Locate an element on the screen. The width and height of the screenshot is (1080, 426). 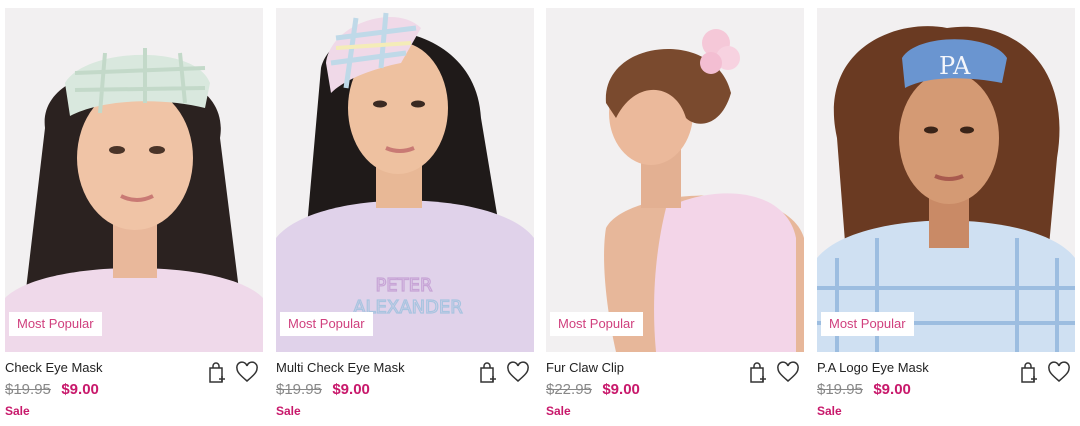
price-row: $22.95 $9.00 is located at coordinates (593, 390).